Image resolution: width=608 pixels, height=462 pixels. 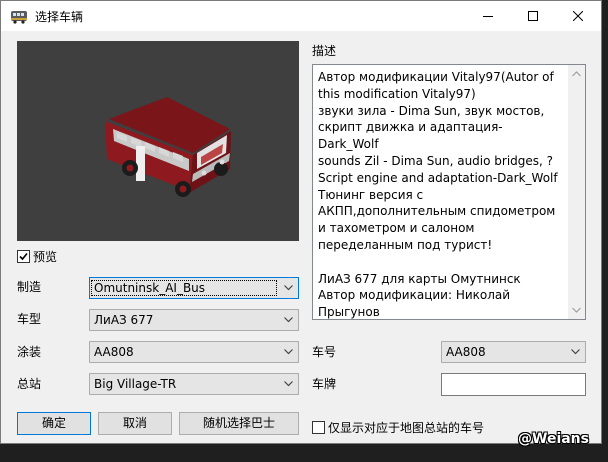 I want to click on manufacturer-label: 制造, so click(x=29, y=287).